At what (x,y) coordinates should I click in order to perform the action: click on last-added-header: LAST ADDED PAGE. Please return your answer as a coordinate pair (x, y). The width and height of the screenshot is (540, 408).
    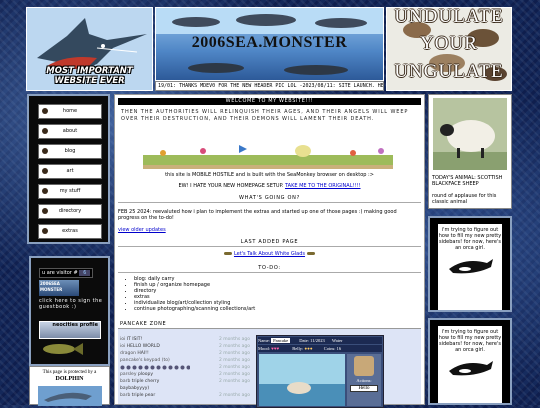
    Looking at the image, I should click on (269, 243).